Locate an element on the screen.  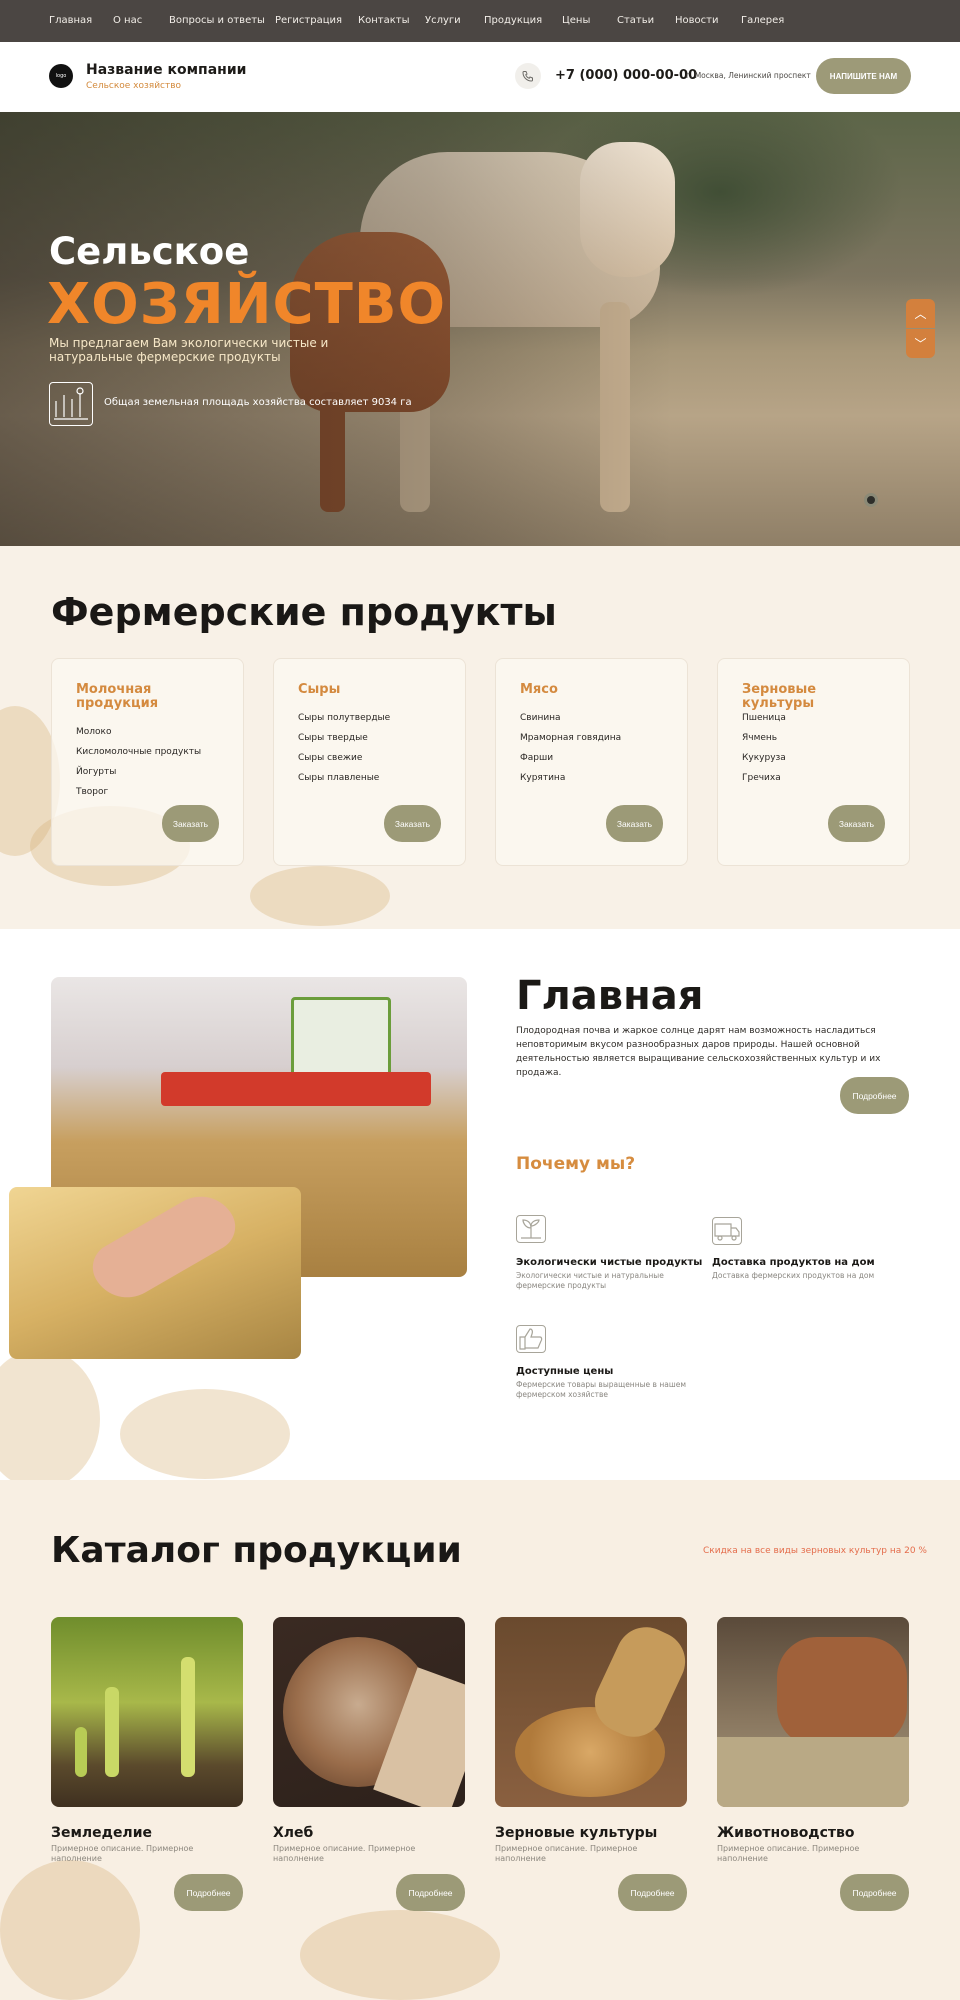
address: г. Москва, Ленинский проспект is located at coordinates (748, 75).